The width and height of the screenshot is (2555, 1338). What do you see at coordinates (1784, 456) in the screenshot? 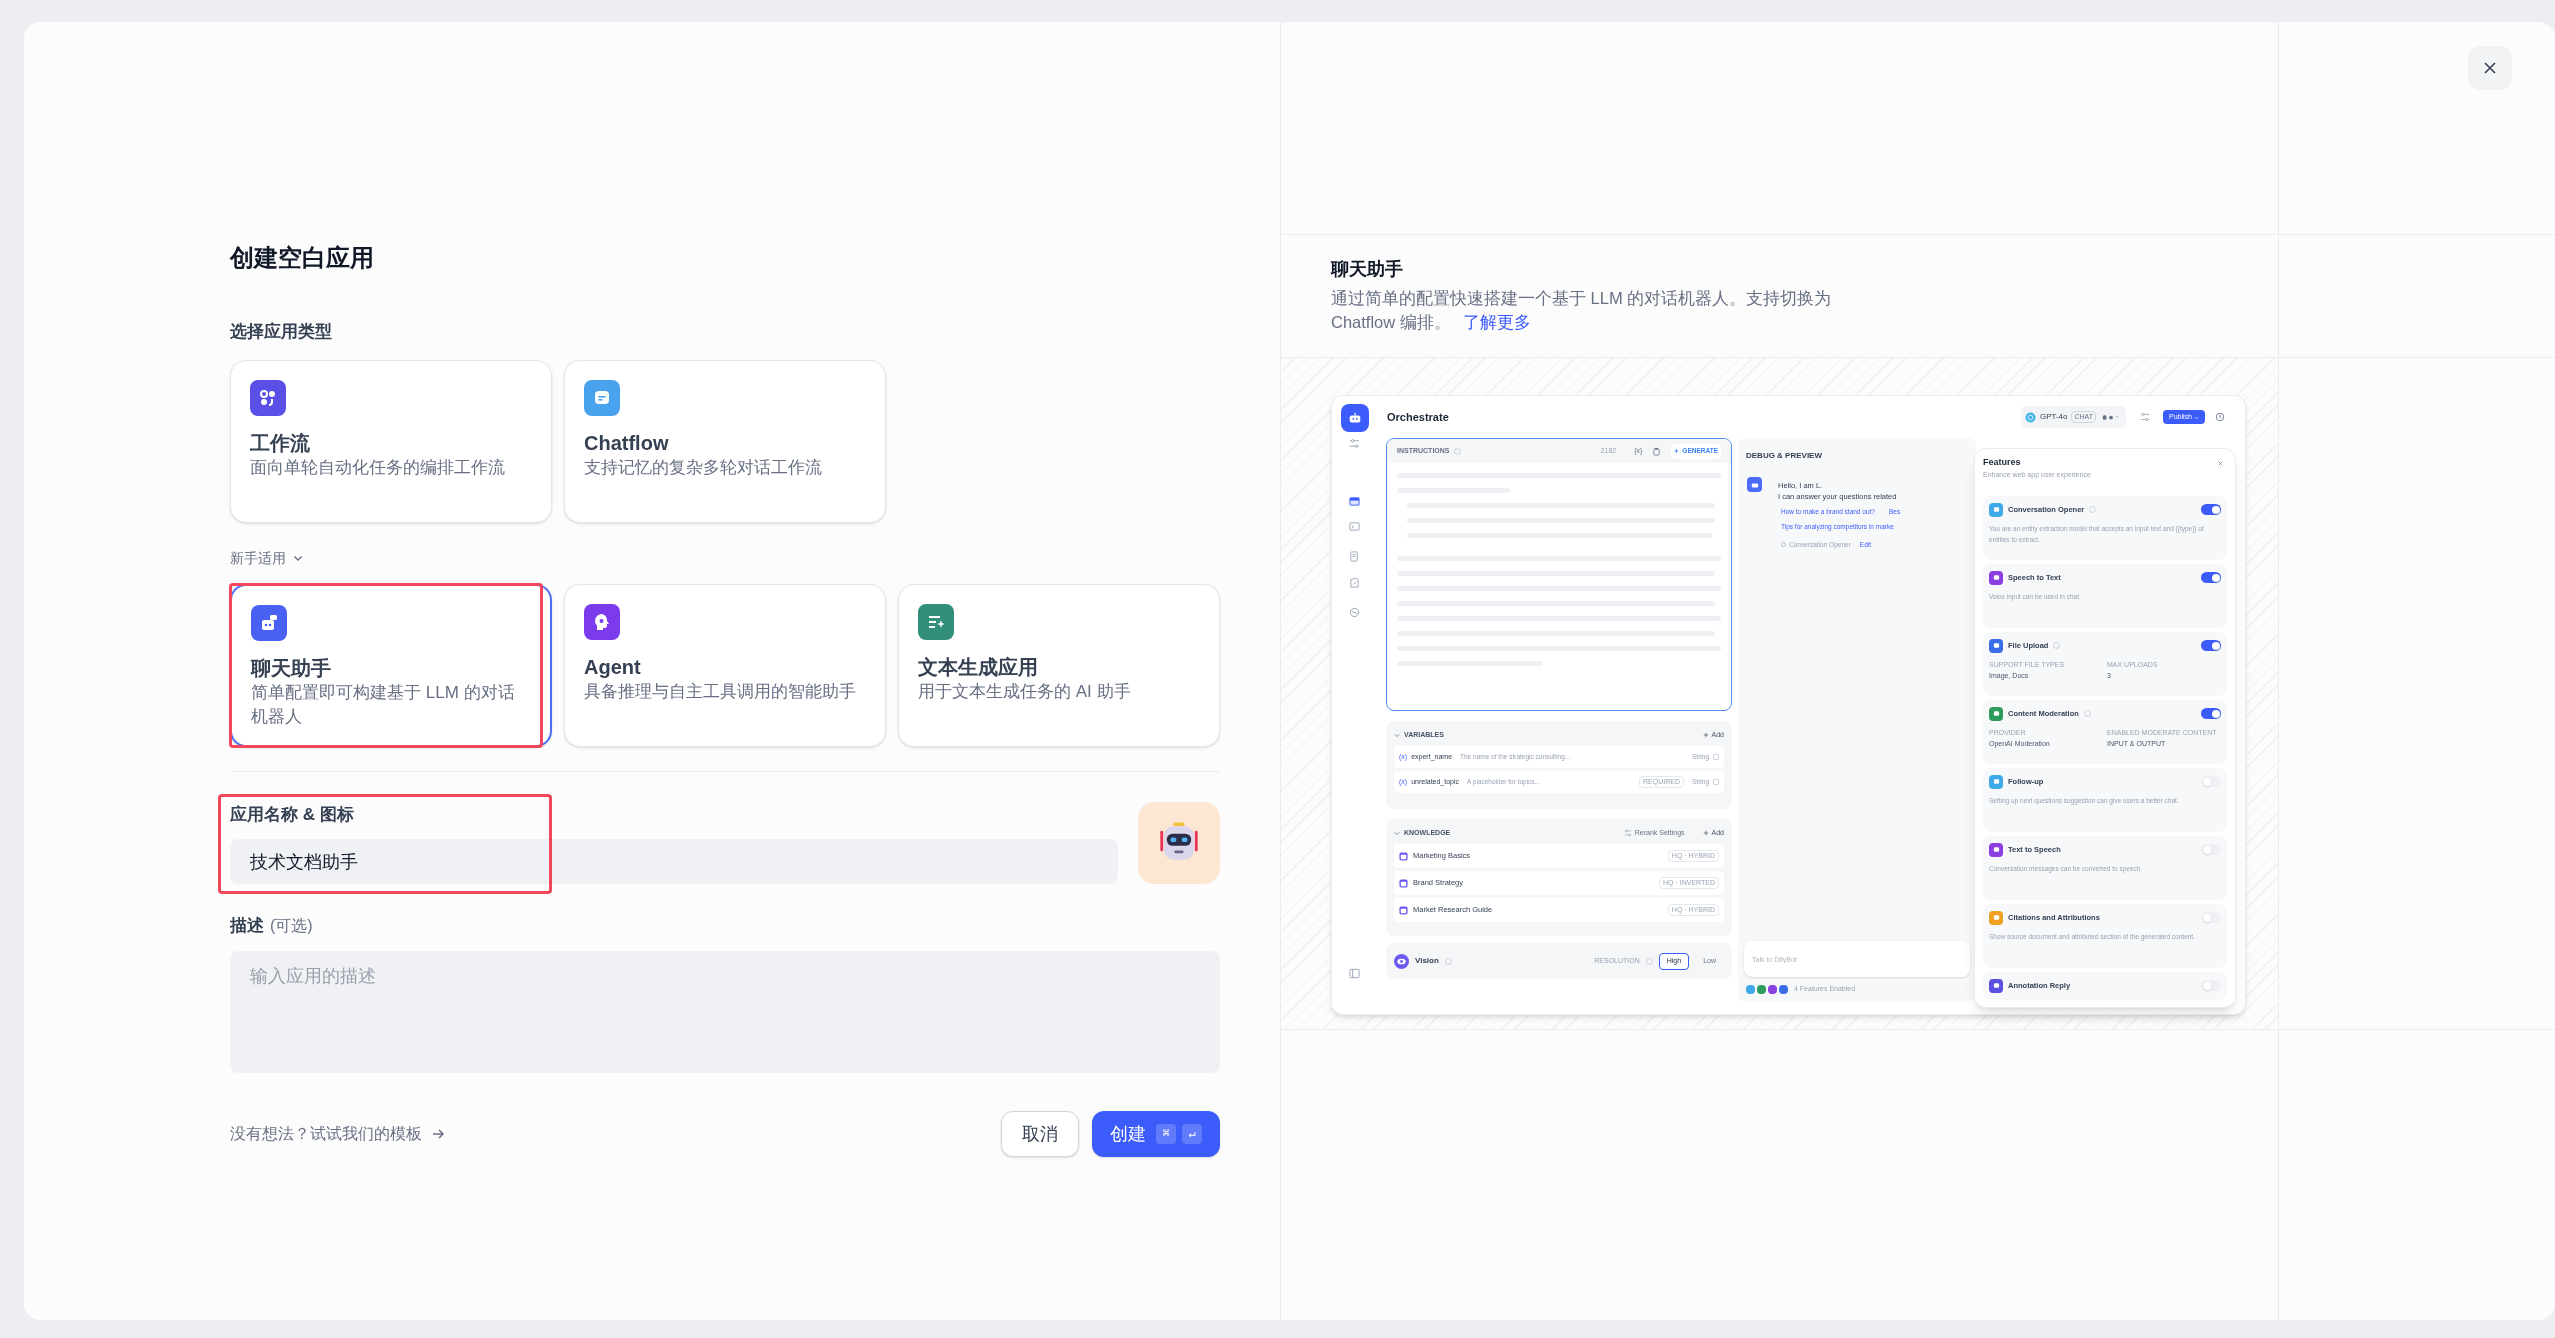
I see `panel-label: DEBUG & PREVIEW` at bounding box center [1784, 456].